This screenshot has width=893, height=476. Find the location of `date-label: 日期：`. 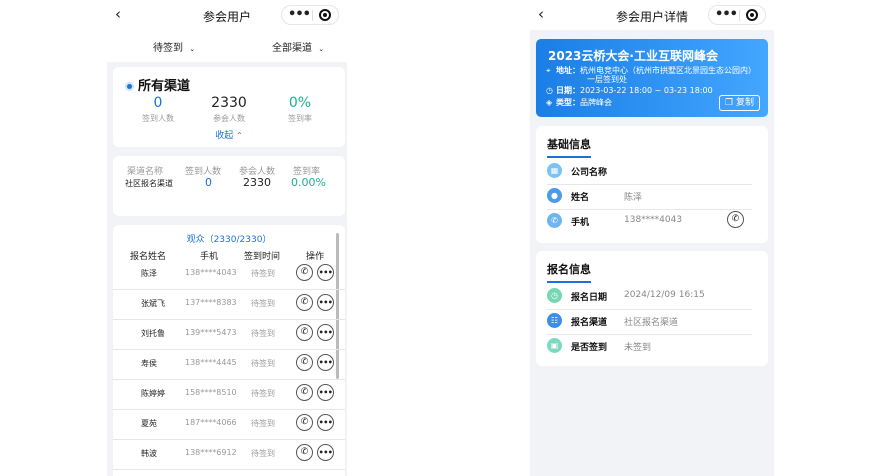

date-label: 日期： is located at coordinates (568, 90).